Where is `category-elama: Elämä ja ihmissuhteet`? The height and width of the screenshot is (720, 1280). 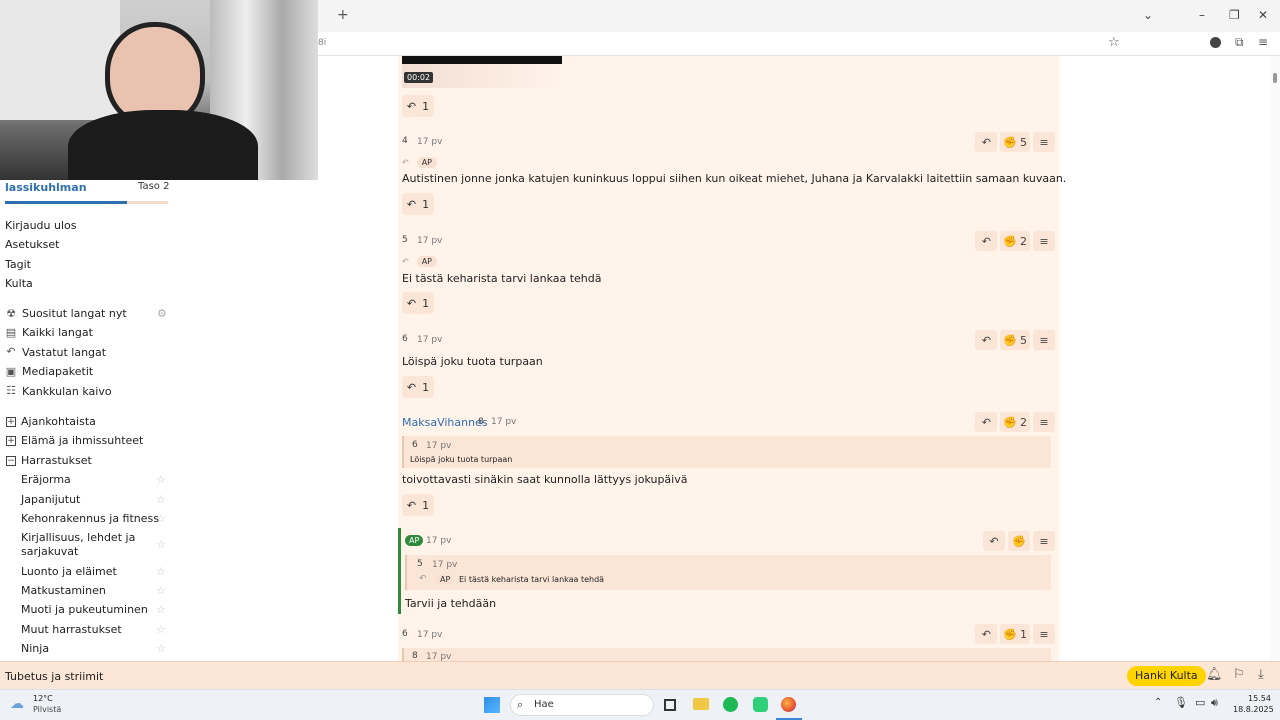 category-elama: Elämä ja ihmissuhteet is located at coordinates (82, 440).